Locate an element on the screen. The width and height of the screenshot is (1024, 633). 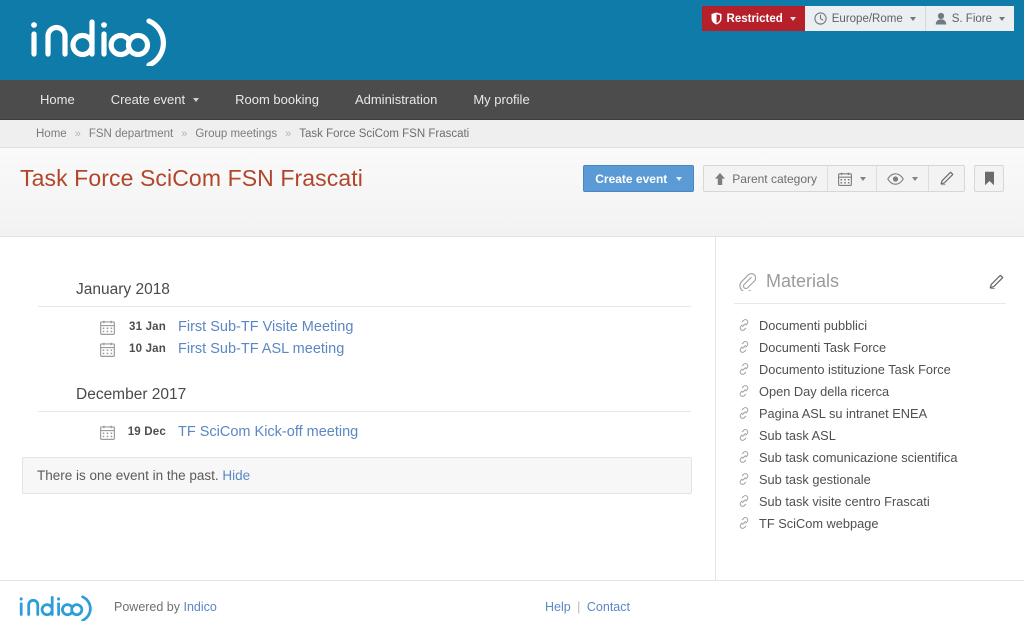
user-menu-button: S. Fiore is located at coordinates (969, 18).